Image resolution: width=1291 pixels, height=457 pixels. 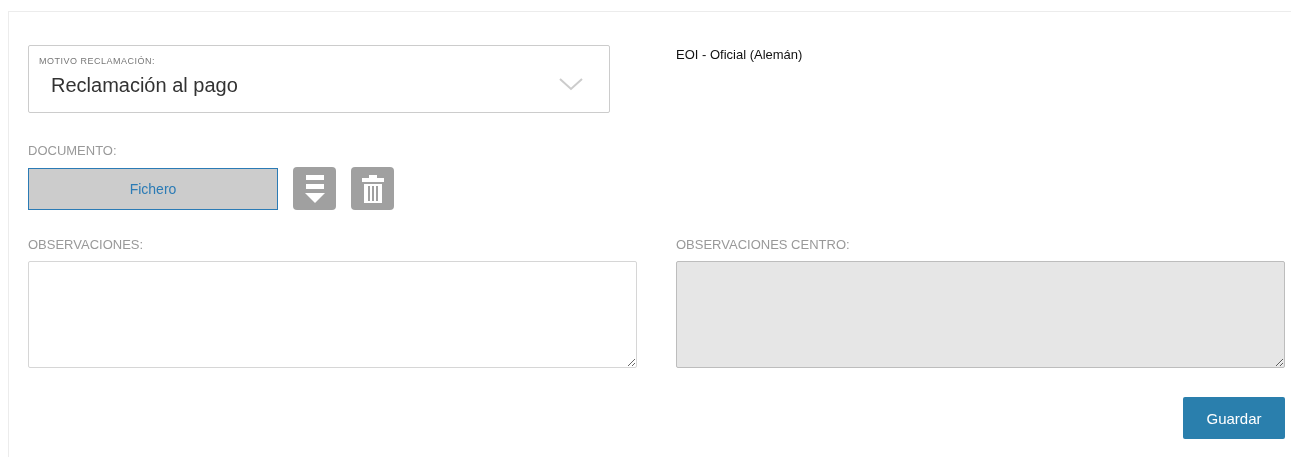 What do you see at coordinates (153, 188) in the screenshot?
I see `file-button: Fichero` at bounding box center [153, 188].